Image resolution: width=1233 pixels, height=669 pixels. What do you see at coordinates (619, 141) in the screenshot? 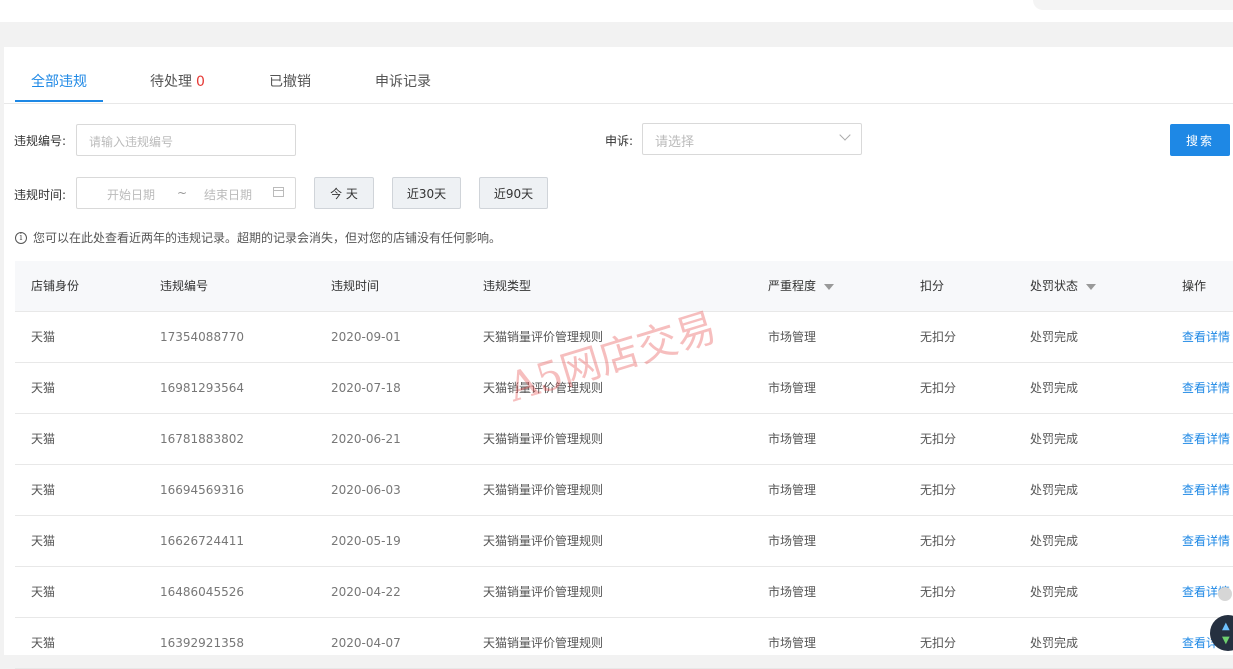
I see `appeal-label: 申诉:` at bounding box center [619, 141].